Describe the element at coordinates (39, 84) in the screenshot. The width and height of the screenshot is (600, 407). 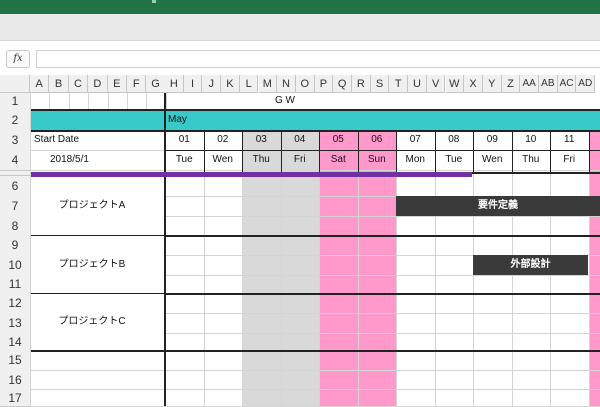
I see `column-header-a: A` at that location.